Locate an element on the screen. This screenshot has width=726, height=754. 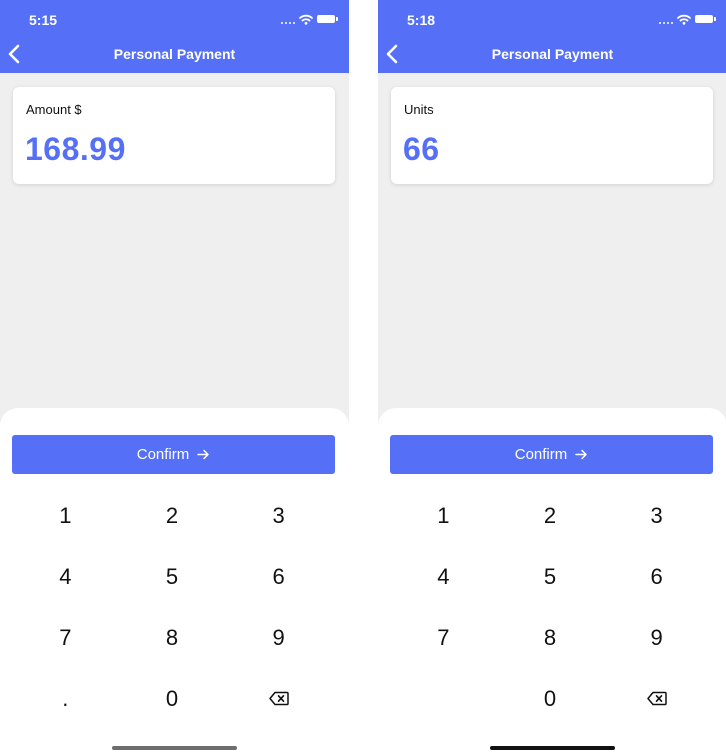
number-keypad: 1 2 3 4 5 6 7 8 9 0 is located at coordinates (550, 607).